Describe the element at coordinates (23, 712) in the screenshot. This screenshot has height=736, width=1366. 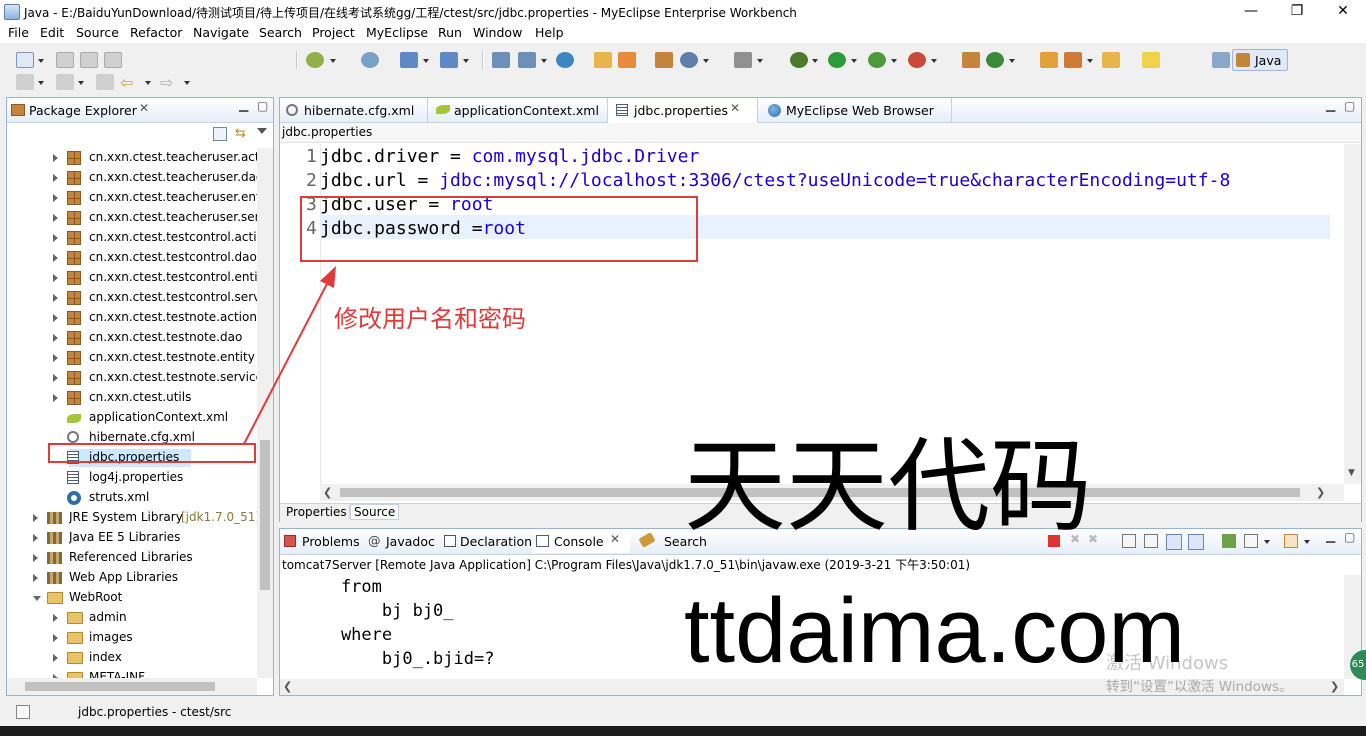
I see `fast-view-icon` at that location.